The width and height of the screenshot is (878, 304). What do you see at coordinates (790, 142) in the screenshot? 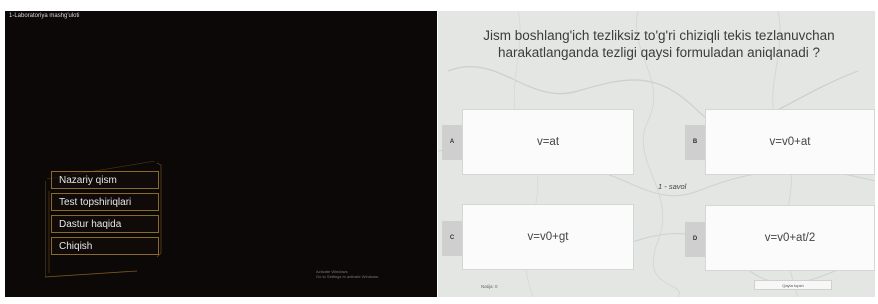
I see `answer-b-button: v=v0+at` at bounding box center [790, 142].